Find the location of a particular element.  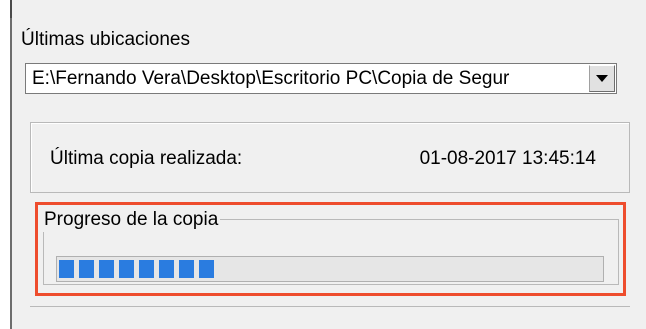

panel-left-border is located at coordinates (11, 164).